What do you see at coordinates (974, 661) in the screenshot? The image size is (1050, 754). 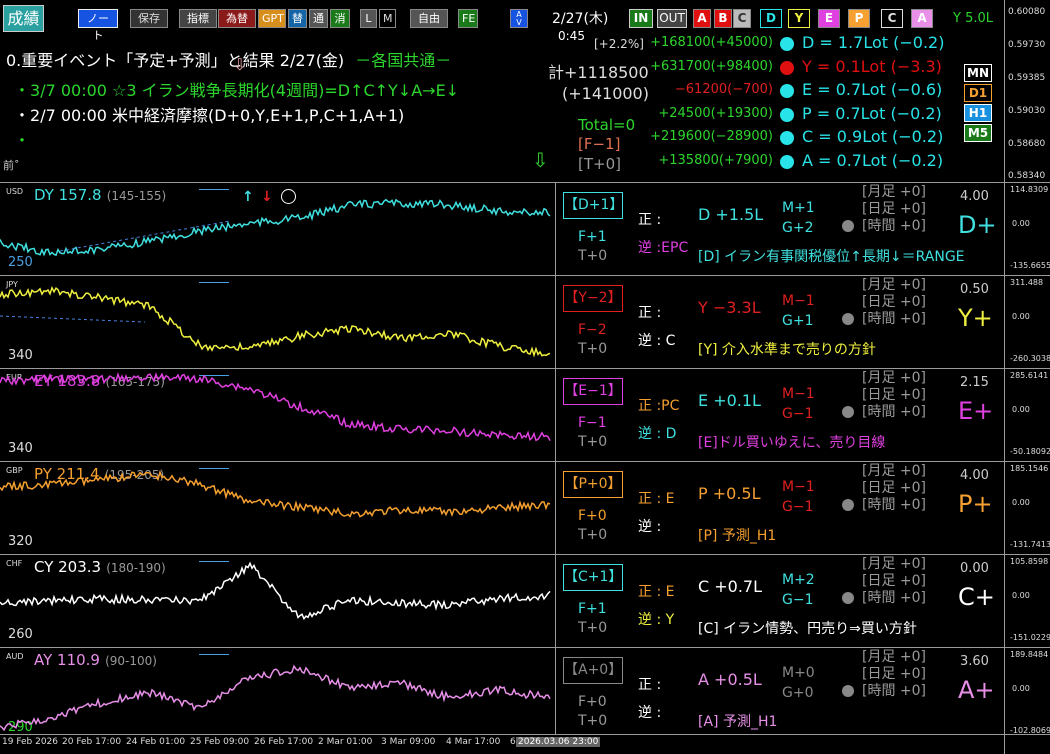 I see `pane-score: 3.60` at bounding box center [974, 661].